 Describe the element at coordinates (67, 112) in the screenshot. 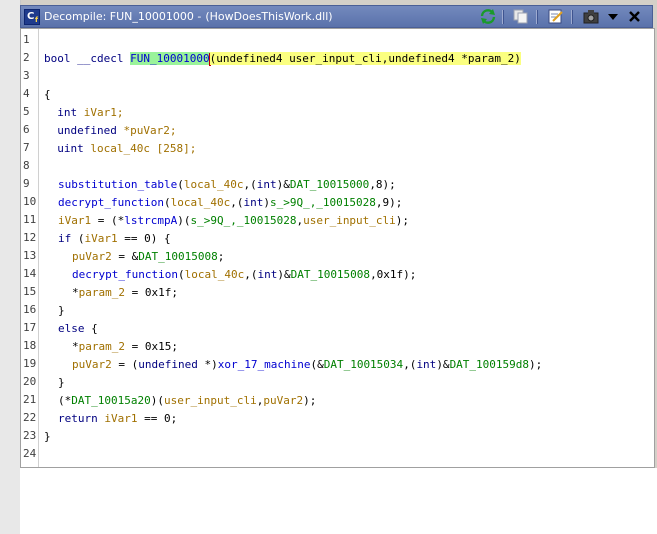

I see `var-type: int` at that location.